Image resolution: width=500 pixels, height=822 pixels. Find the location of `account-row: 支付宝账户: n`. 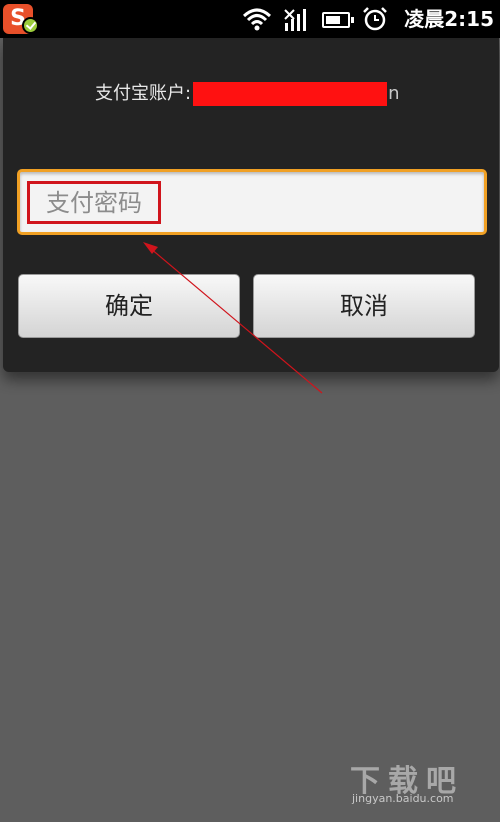

account-row: 支付宝账户: n is located at coordinates (247, 94).